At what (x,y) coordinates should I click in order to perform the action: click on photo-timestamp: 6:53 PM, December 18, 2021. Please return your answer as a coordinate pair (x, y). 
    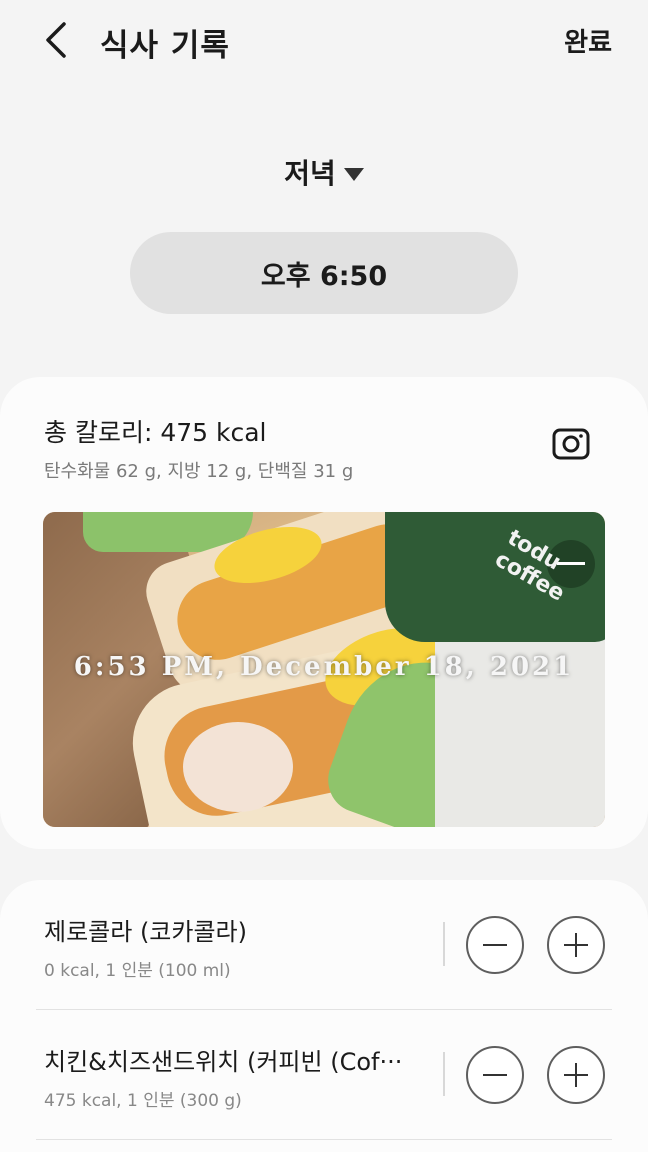
    Looking at the image, I should click on (324, 667).